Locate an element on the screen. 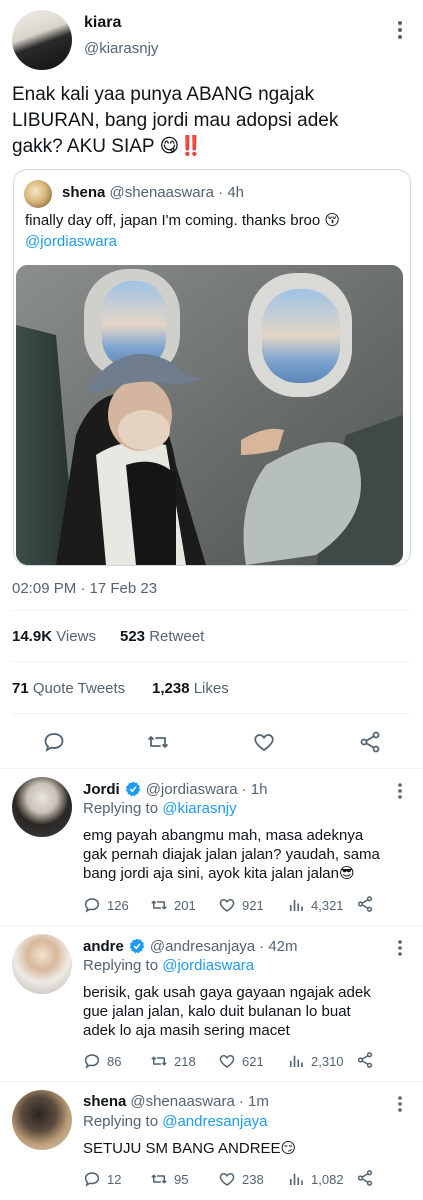 This screenshot has width=423, height=1200. views-stat: 14.9K Views is located at coordinates (54, 636).